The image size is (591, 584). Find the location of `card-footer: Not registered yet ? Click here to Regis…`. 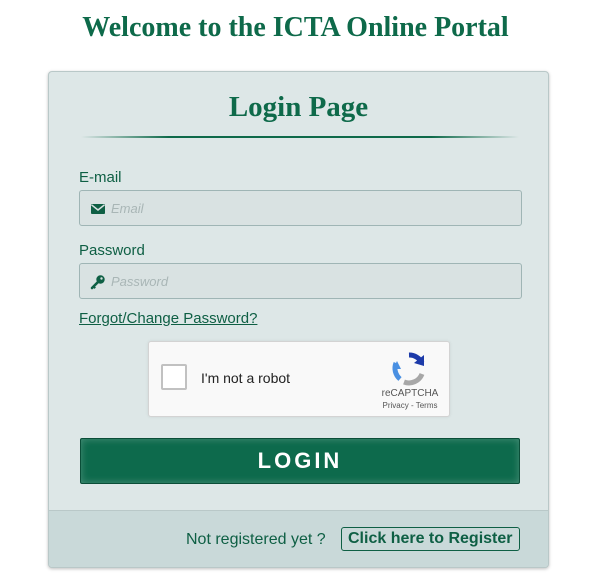

card-footer: Not registered yet ? Click here to Regis… is located at coordinates (298, 538).